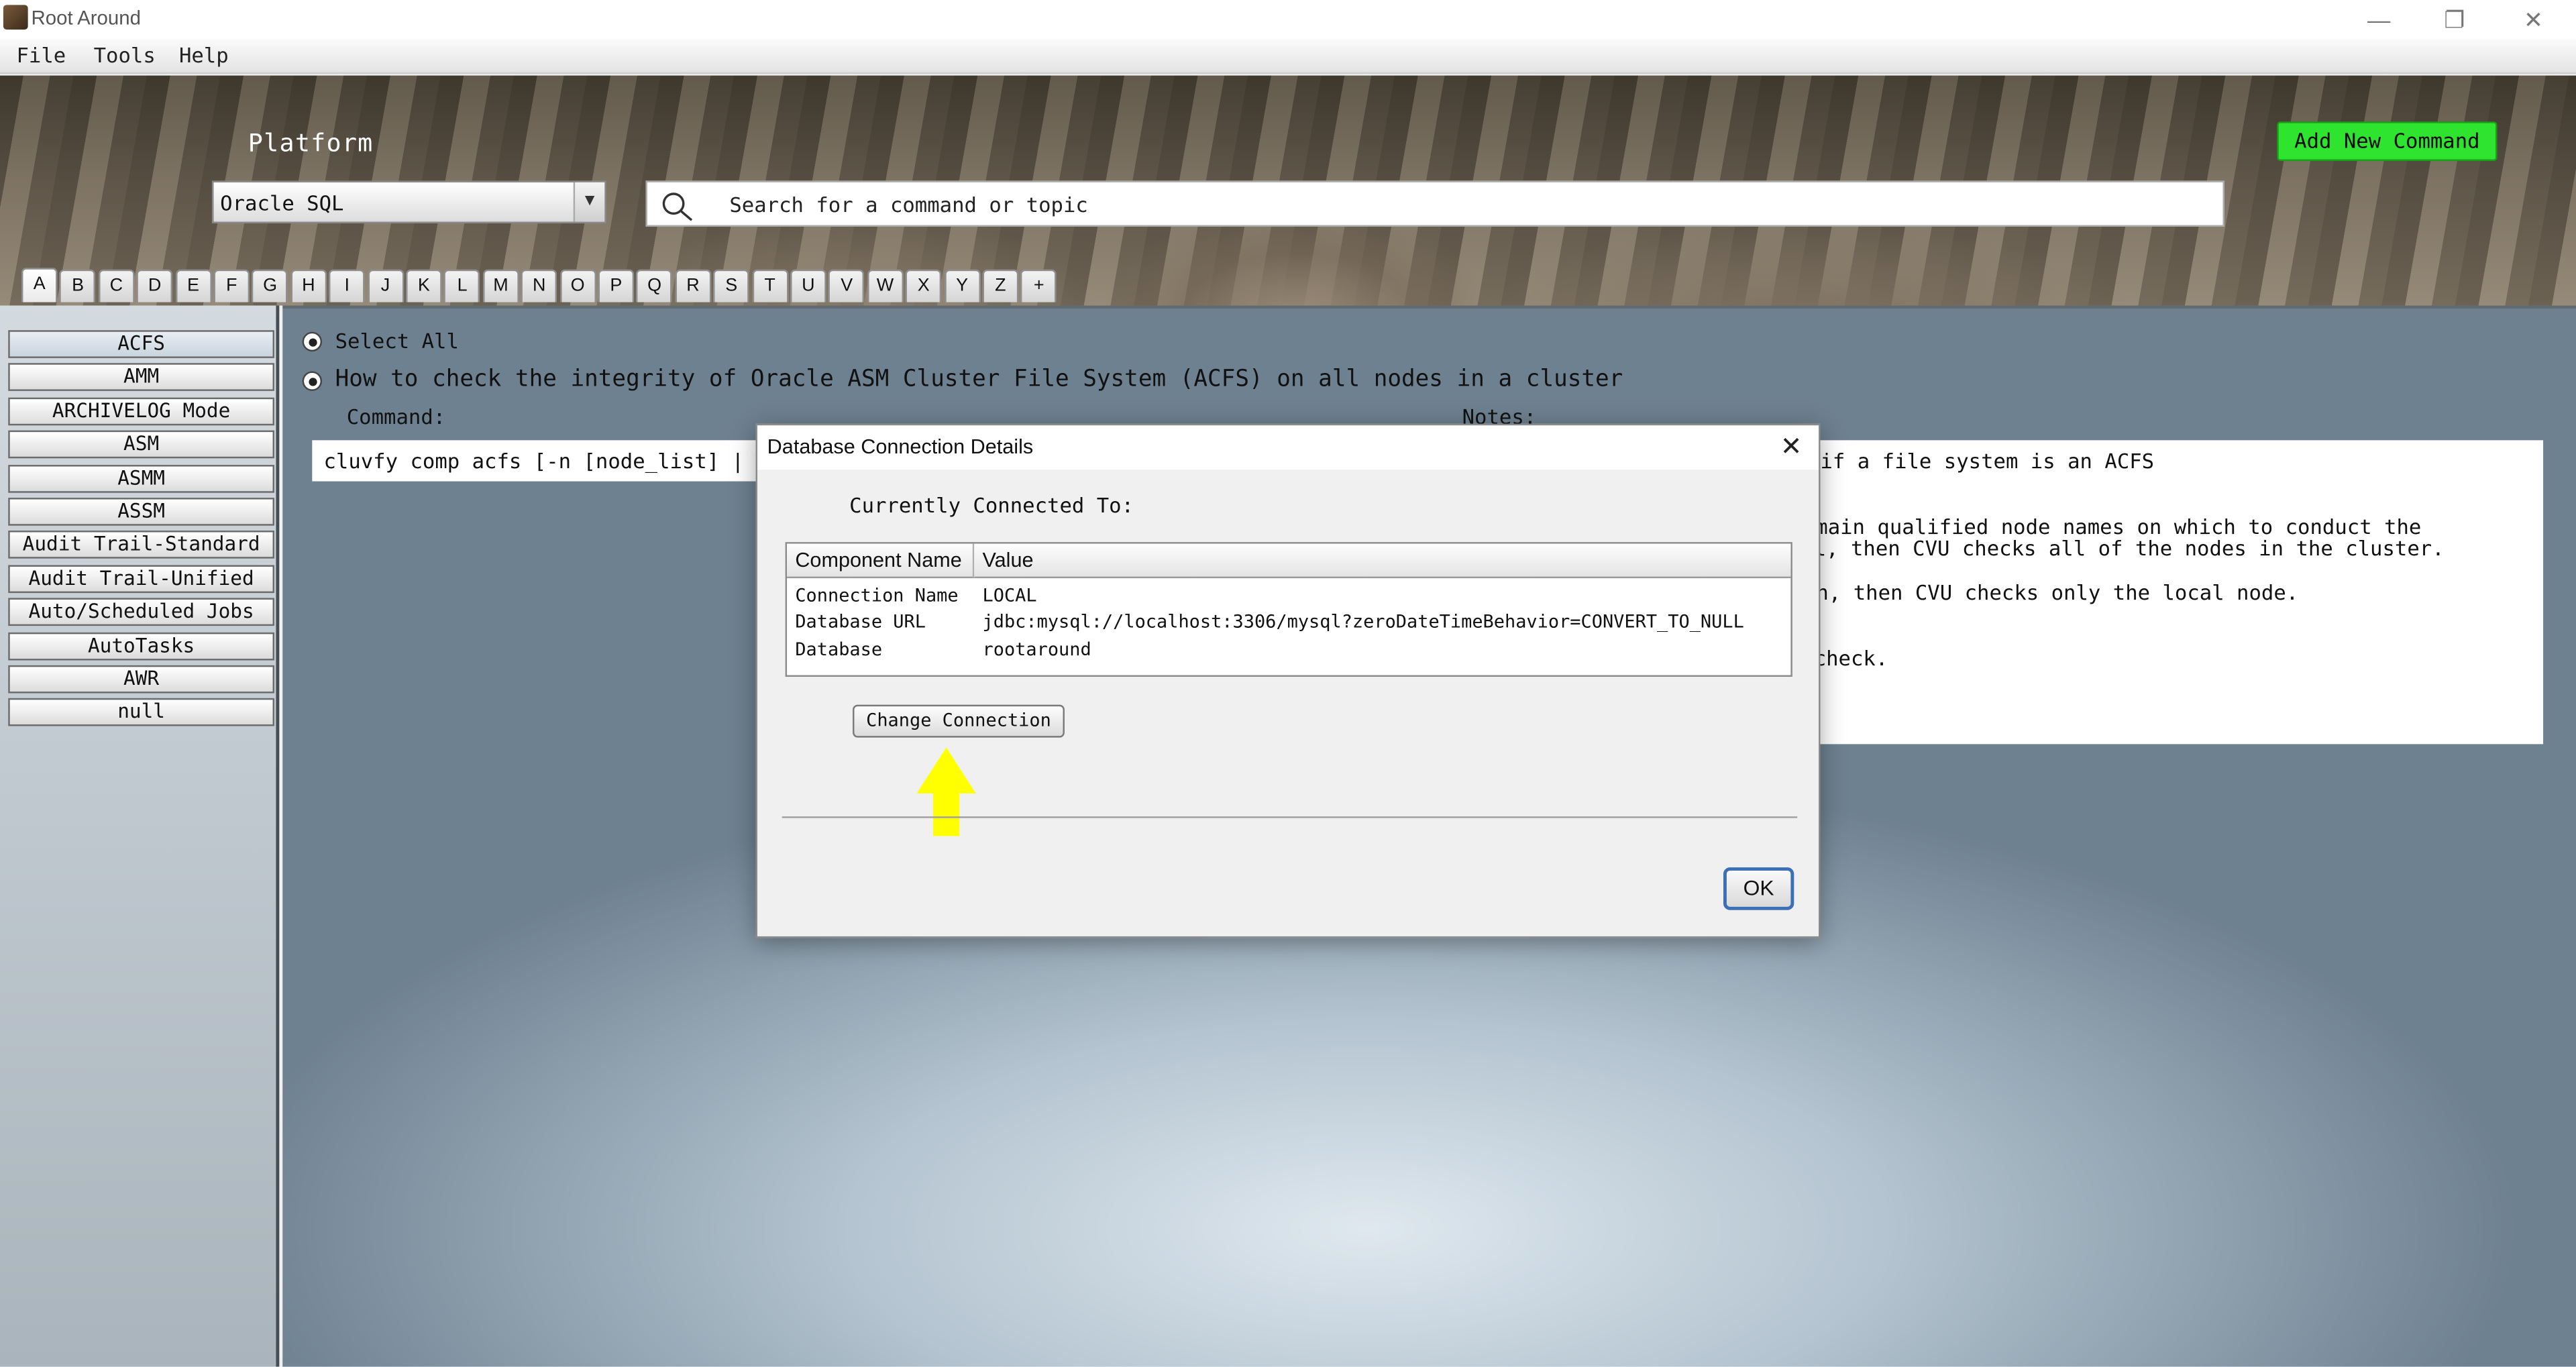  What do you see at coordinates (193, 286) in the screenshot?
I see `tab-e: E` at bounding box center [193, 286].